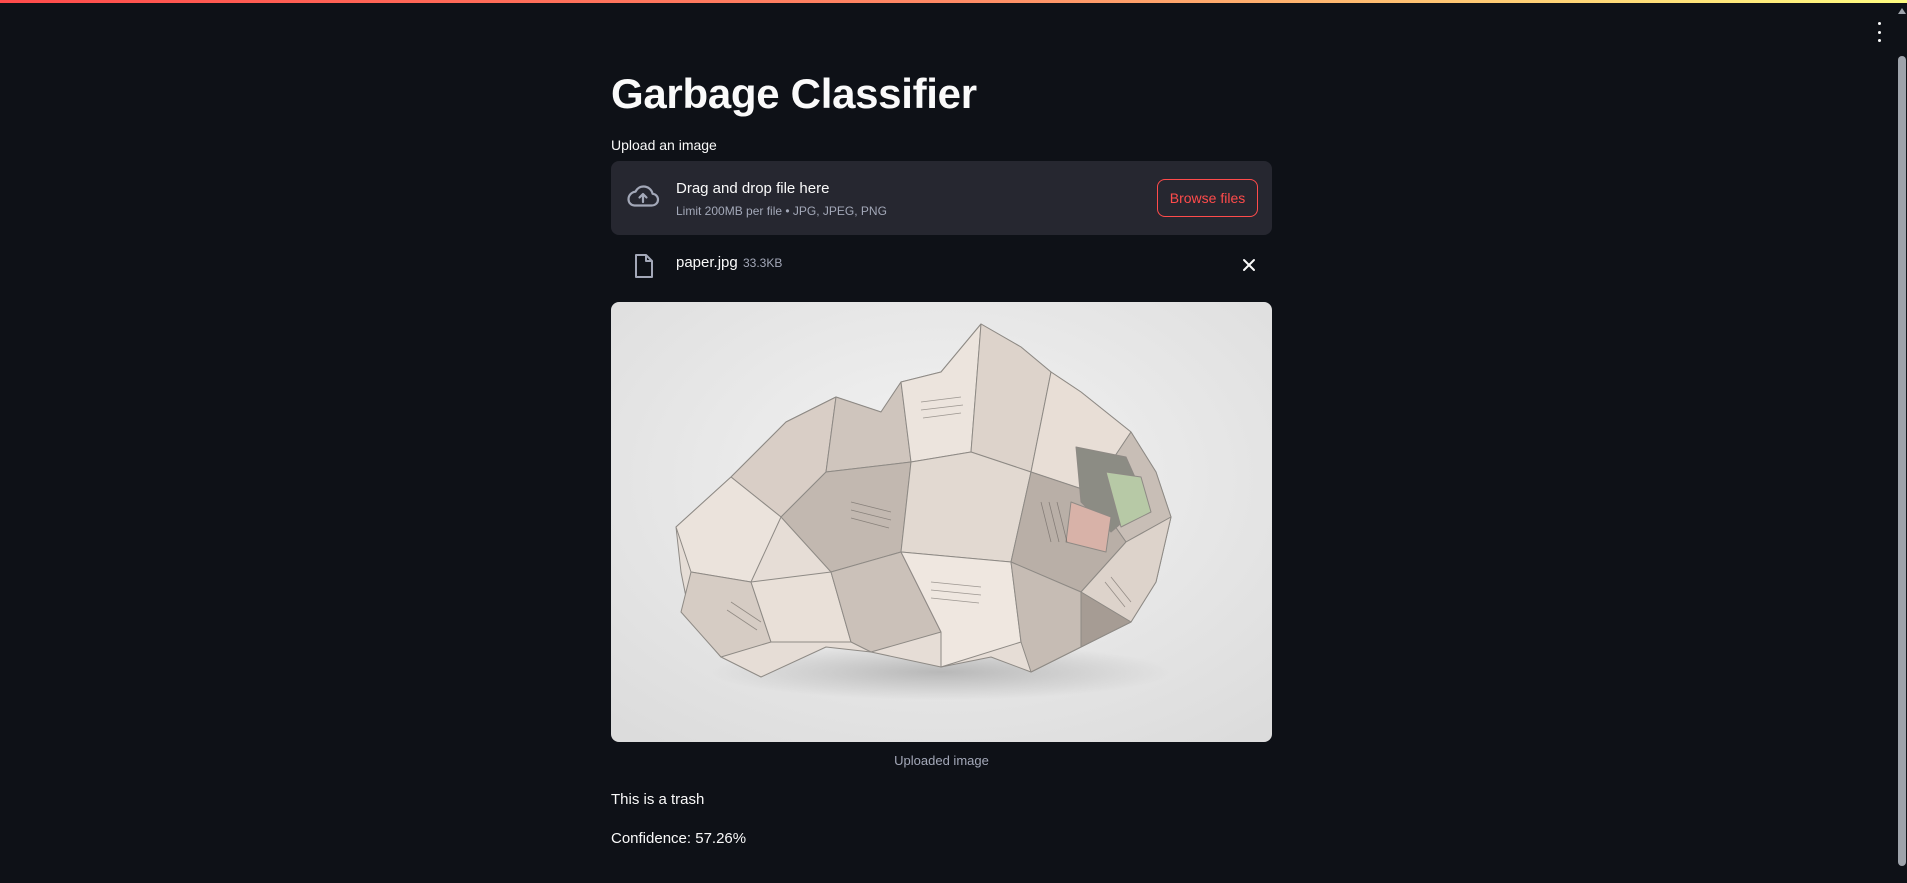 Image resolution: width=1907 pixels, height=883 pixels. I want to click on remove-file-button, so click(1249, 265).